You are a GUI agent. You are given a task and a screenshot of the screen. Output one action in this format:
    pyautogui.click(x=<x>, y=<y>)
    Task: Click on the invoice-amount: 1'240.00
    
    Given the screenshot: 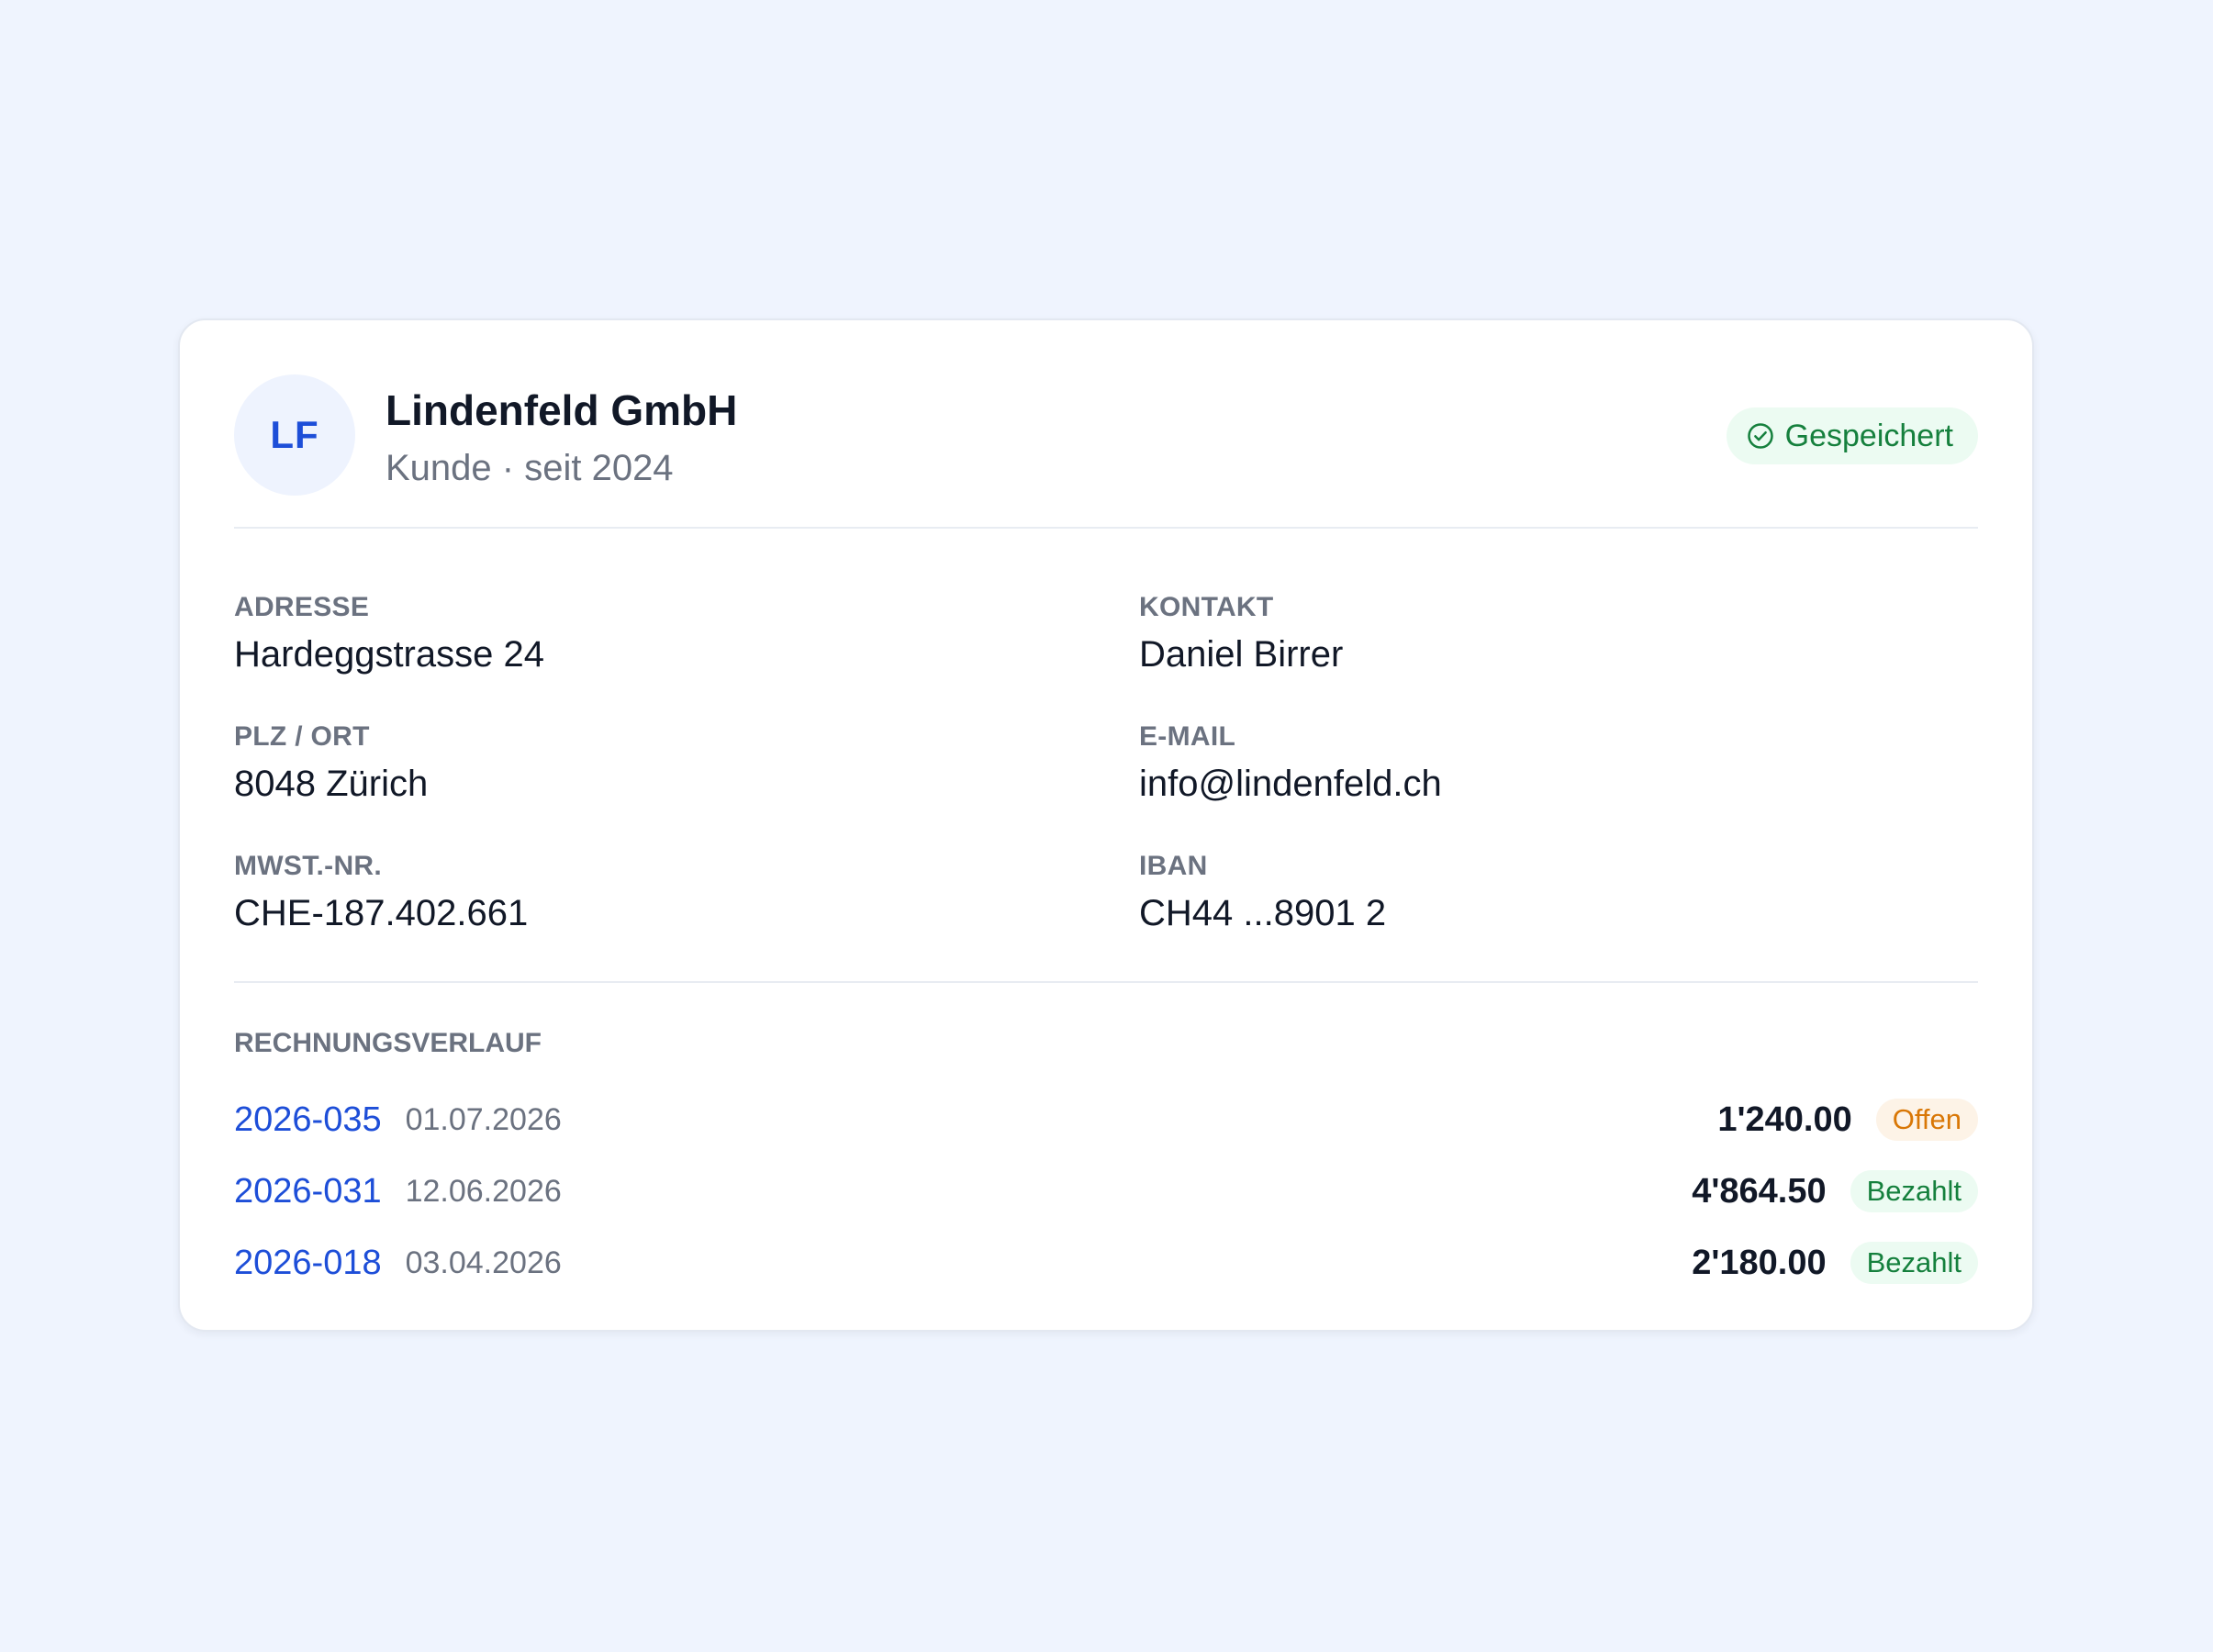 What is the action you would take?
    pyautogui.click(x=1784, y=1119)
    